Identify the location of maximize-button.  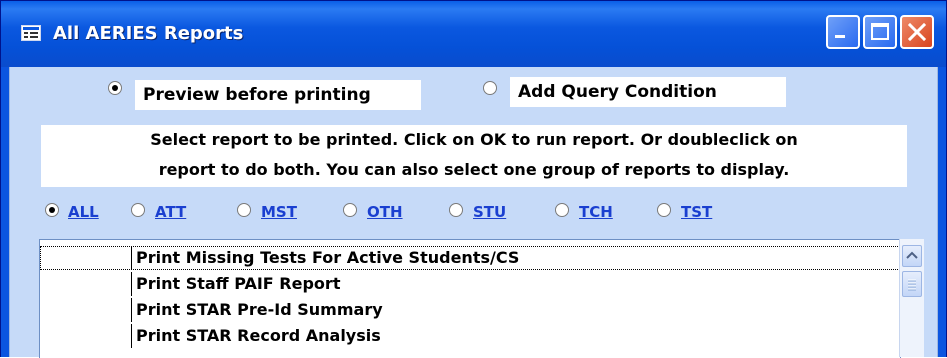
(880, 32).